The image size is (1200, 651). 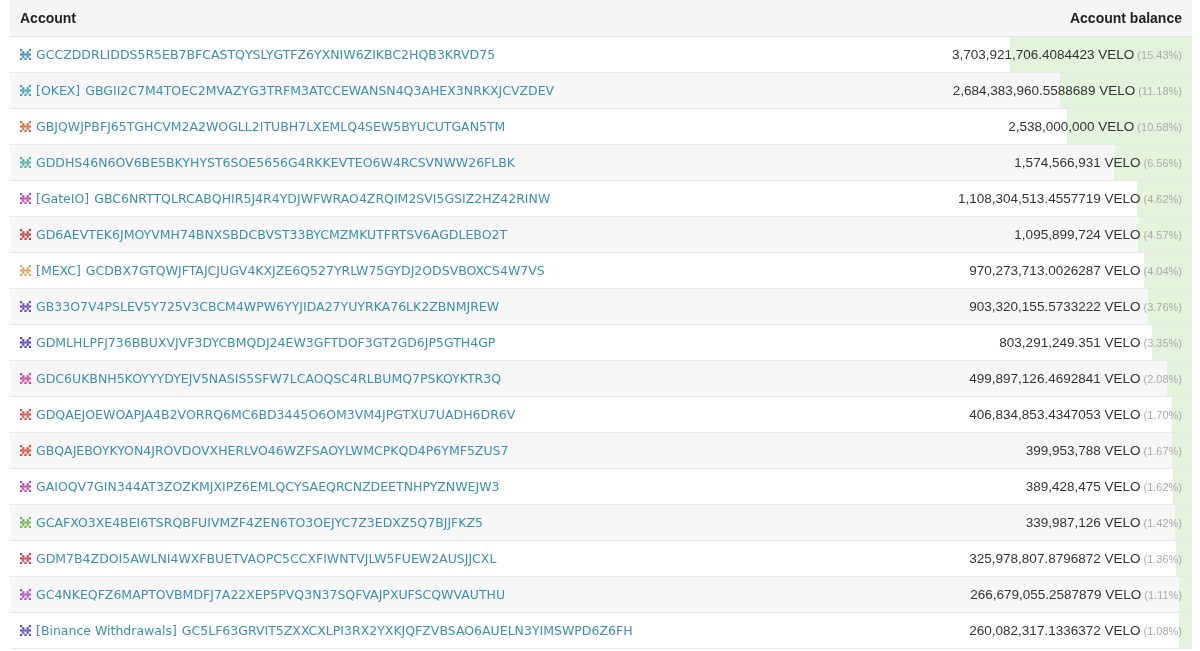 I want to click on balance-share: (2.08%), so click(x=1162, y=379).